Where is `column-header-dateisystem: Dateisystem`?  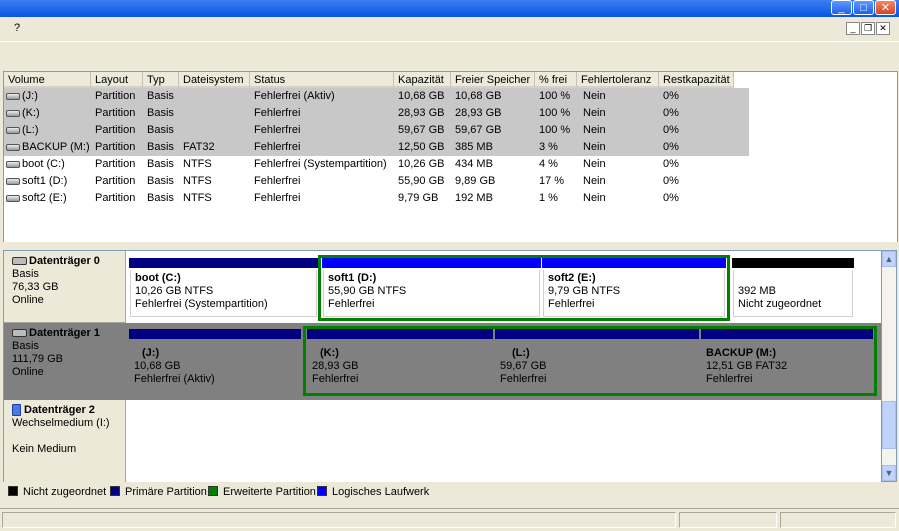 column-header-dateisystem: Dateisystem is located at coordinates (214, 80).